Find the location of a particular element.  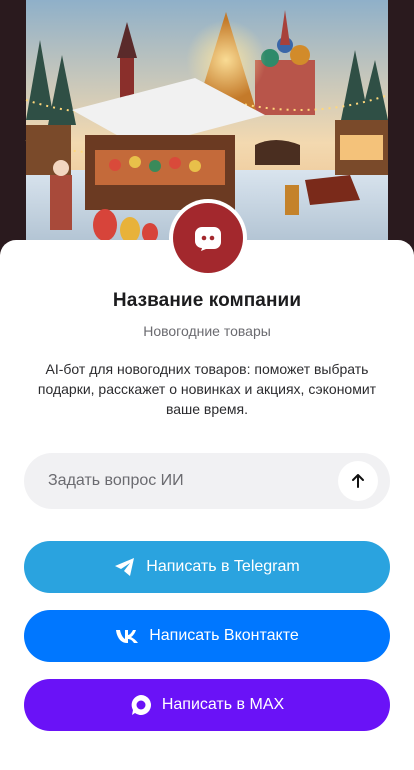

telegram-button: Написать в Telegram is located at coordinates (207, 567).